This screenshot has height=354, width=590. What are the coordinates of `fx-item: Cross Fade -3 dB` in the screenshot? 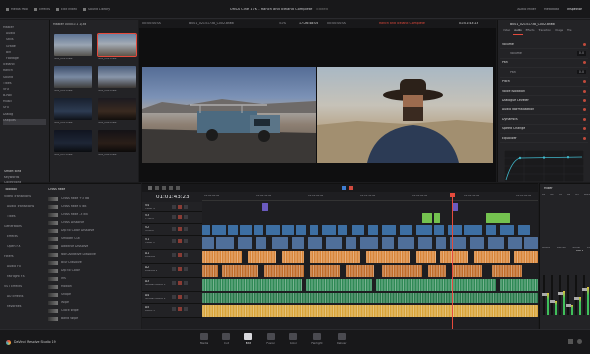 It's located at (93, 215).